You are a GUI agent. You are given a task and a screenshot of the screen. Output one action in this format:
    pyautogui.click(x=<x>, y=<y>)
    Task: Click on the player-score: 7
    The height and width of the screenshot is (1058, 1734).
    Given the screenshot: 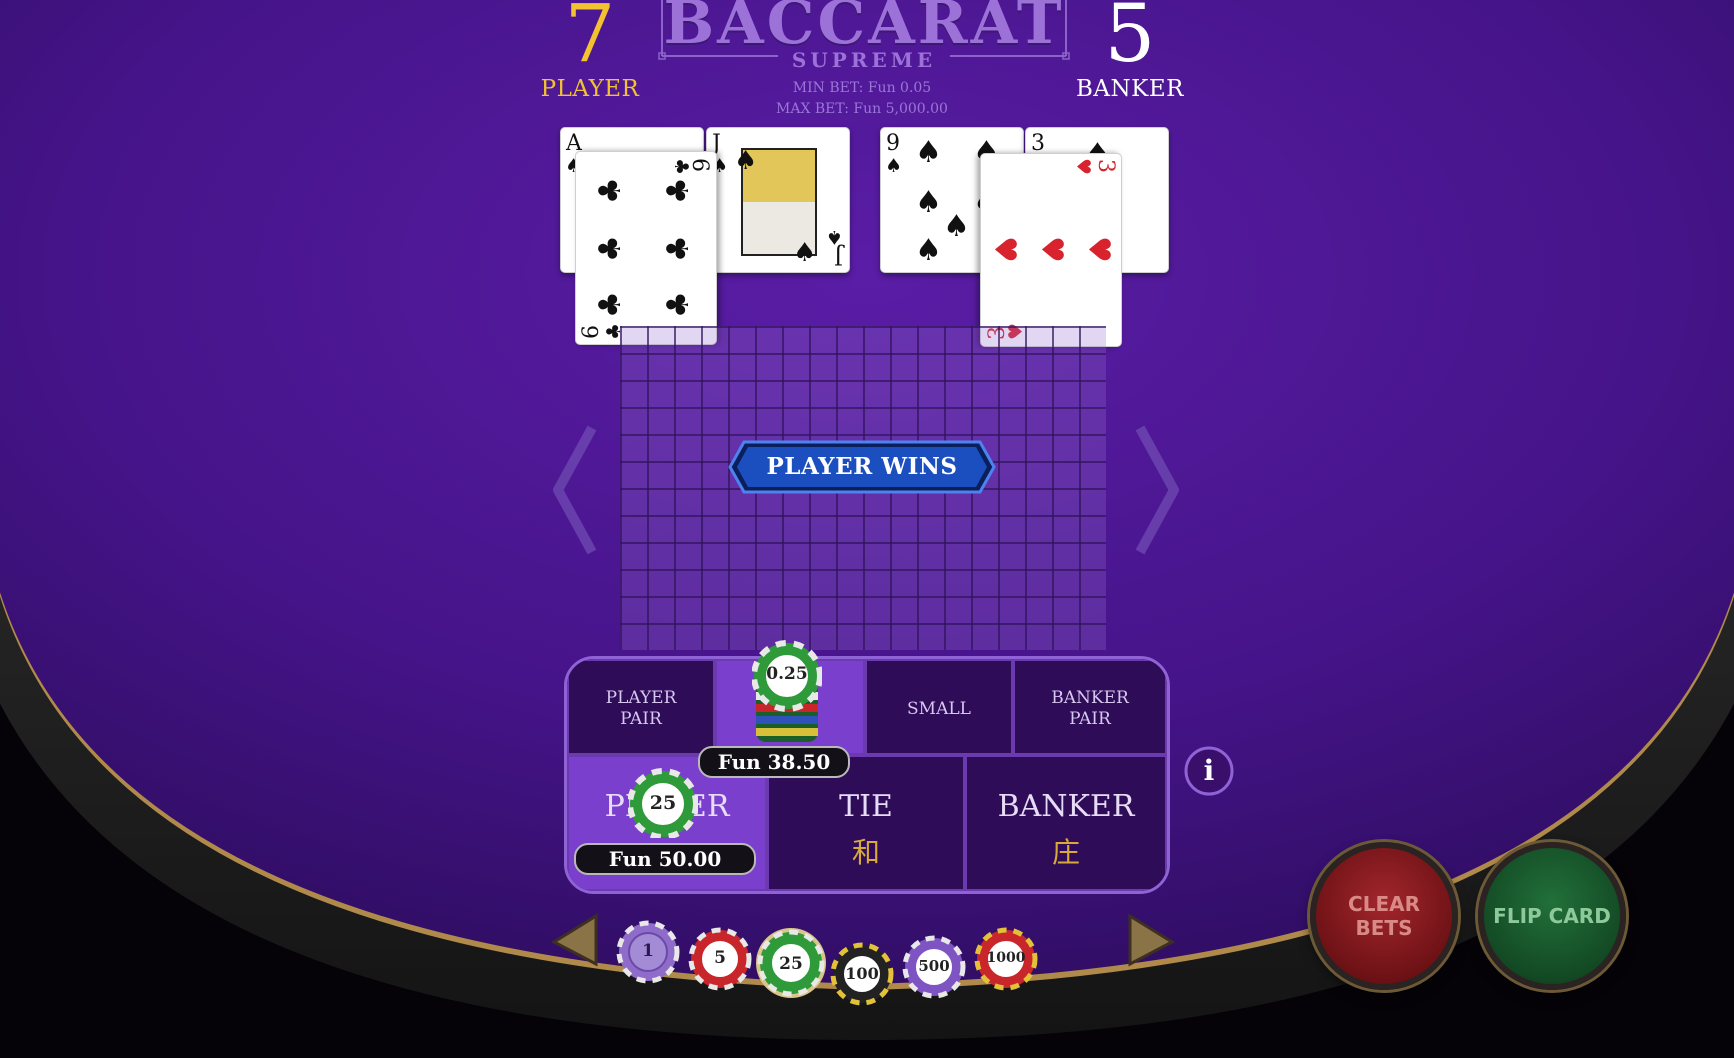 What is the action you would take?
    pyautogui.click(x=590, y=40)
    